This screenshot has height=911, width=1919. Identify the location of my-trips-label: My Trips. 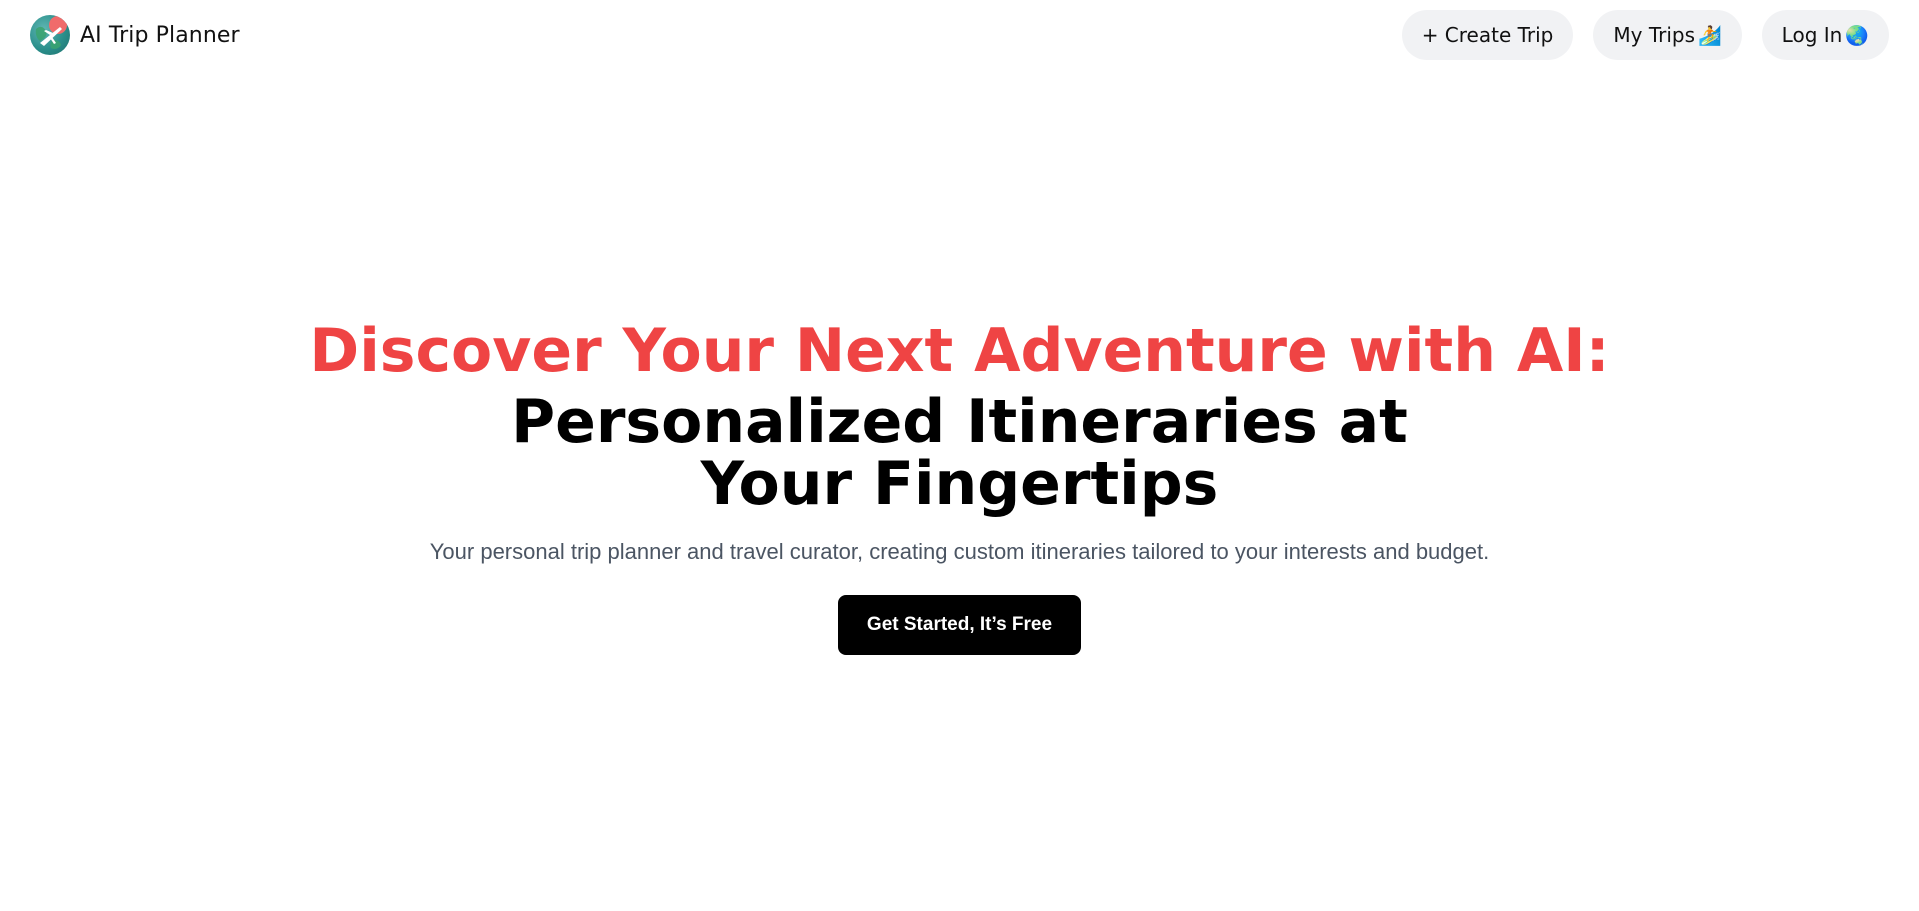
(1654, 35).